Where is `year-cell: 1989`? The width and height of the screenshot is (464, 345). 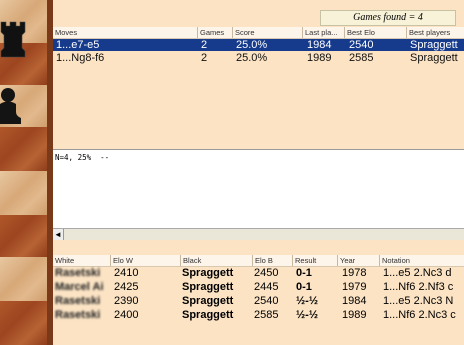 year-cell: 1989 is located at coordinates (354, 315).